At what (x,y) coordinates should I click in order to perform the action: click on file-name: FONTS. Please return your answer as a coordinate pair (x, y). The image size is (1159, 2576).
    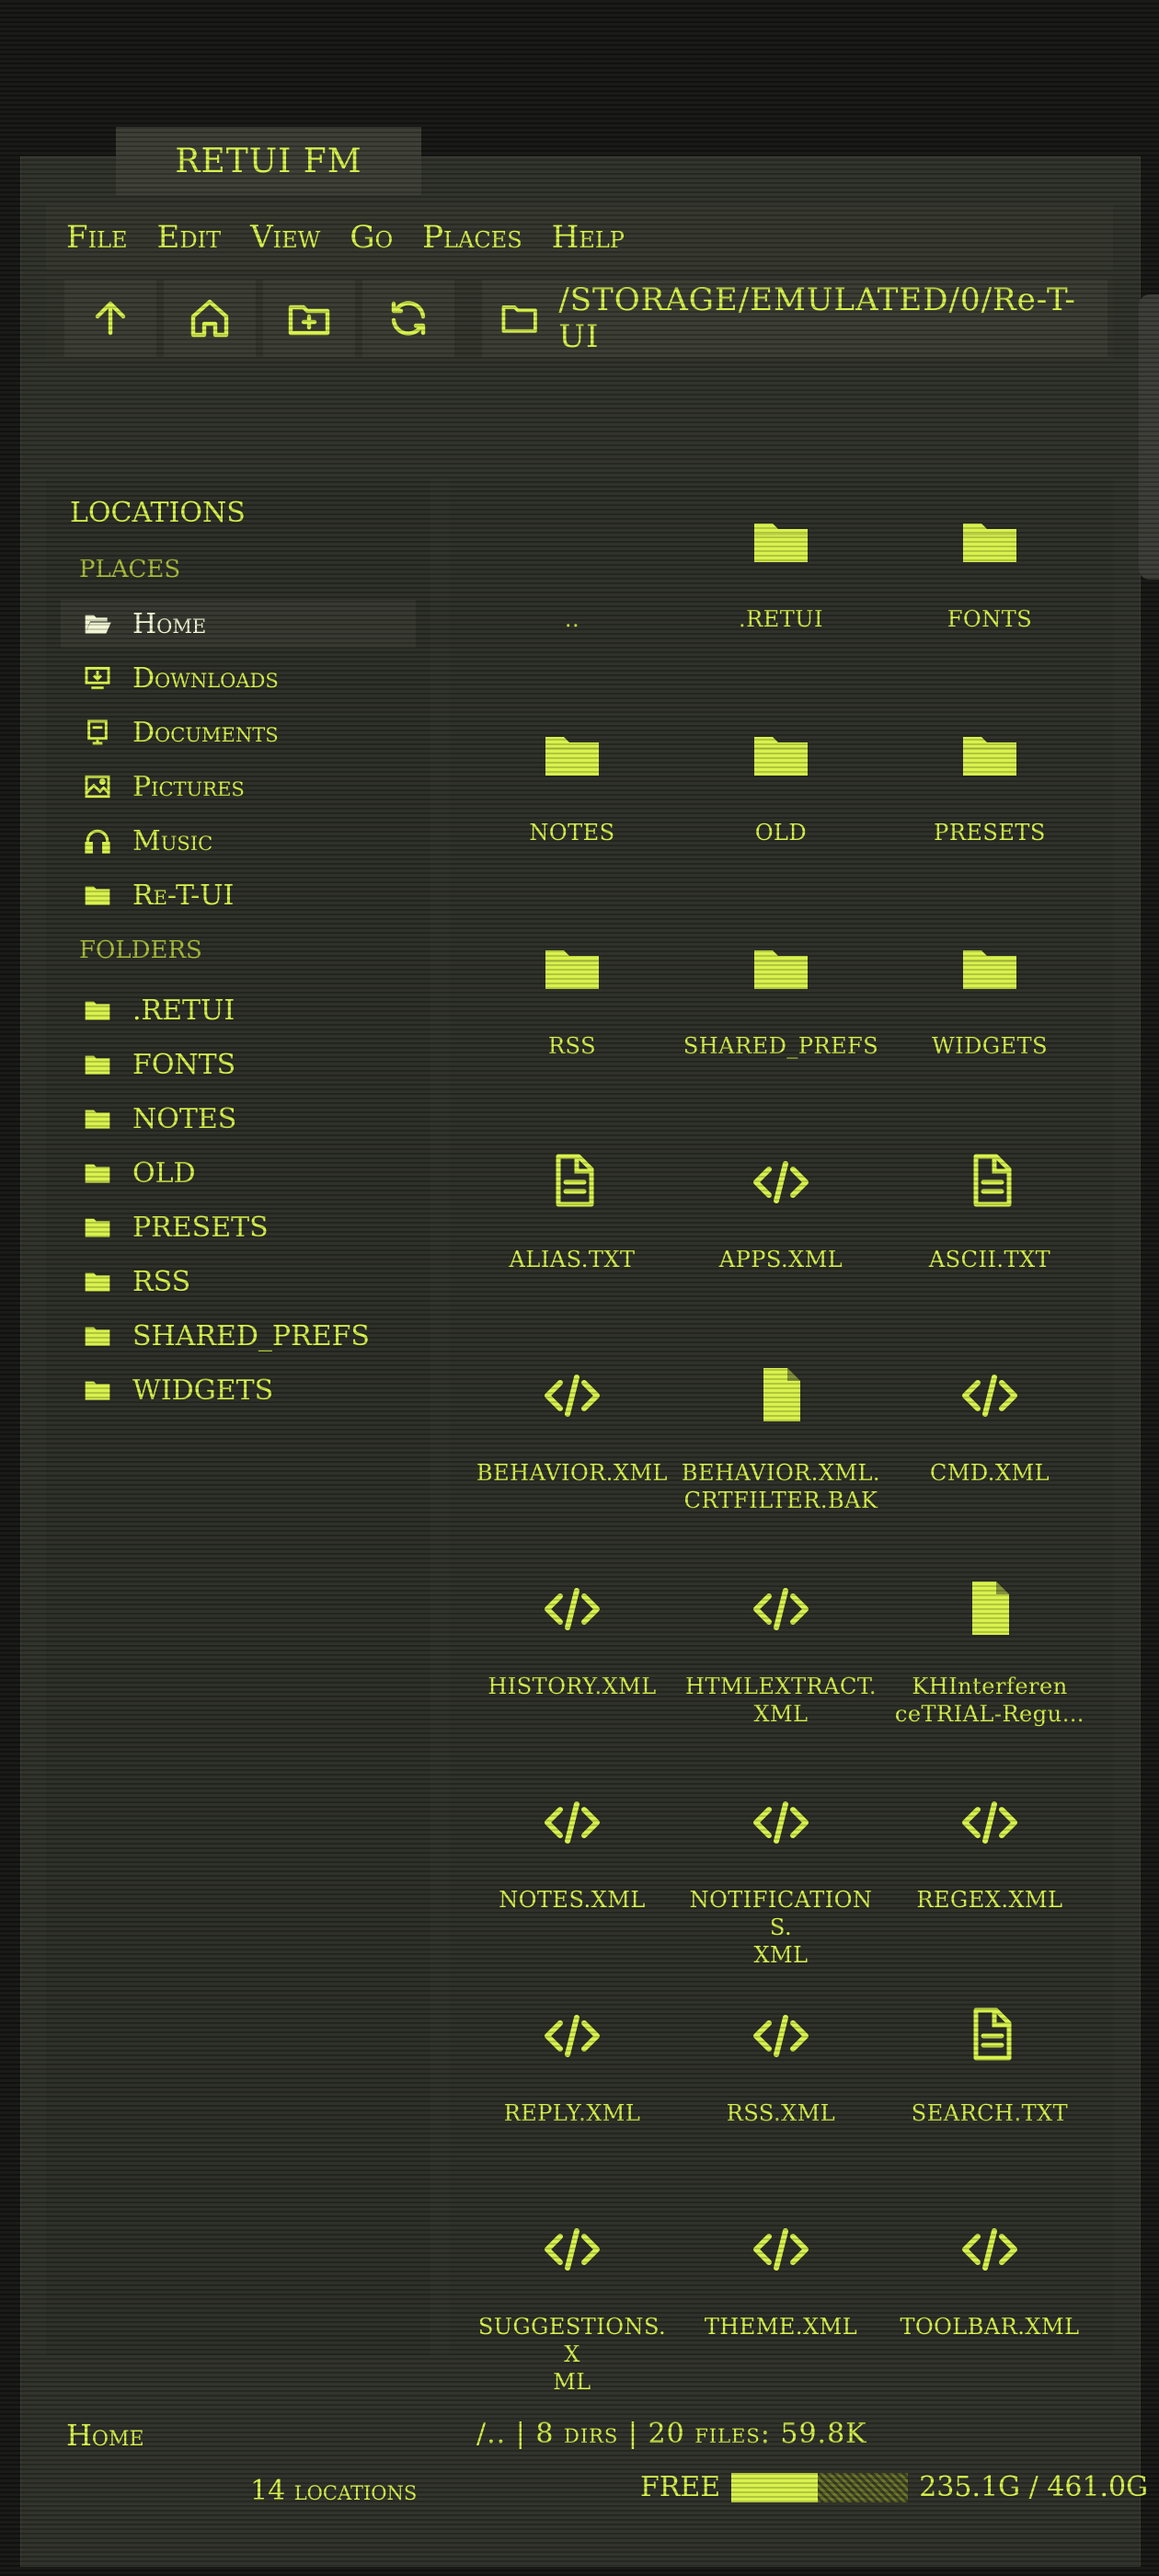
    Looking at the image, I should click on (990, 619).